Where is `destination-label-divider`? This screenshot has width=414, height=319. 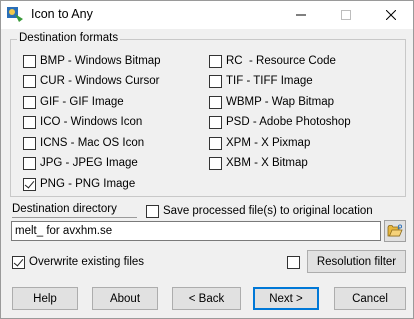 destination-label-divider is located at coordinates (74, 217).